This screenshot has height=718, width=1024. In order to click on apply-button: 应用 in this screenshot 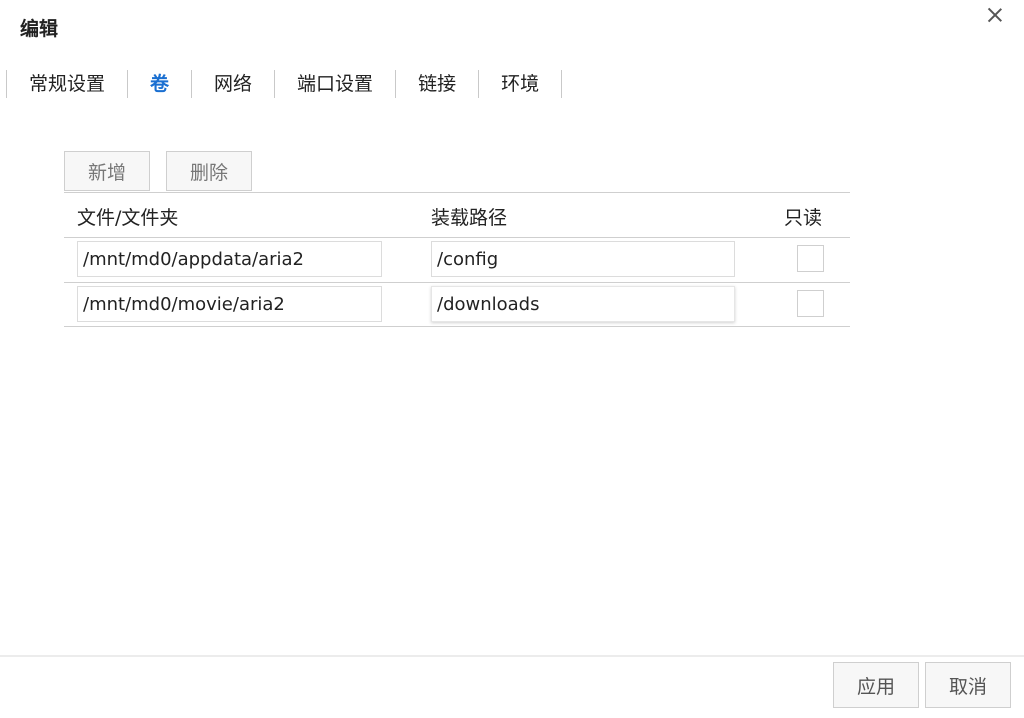, I will do `click(876, 685)`.